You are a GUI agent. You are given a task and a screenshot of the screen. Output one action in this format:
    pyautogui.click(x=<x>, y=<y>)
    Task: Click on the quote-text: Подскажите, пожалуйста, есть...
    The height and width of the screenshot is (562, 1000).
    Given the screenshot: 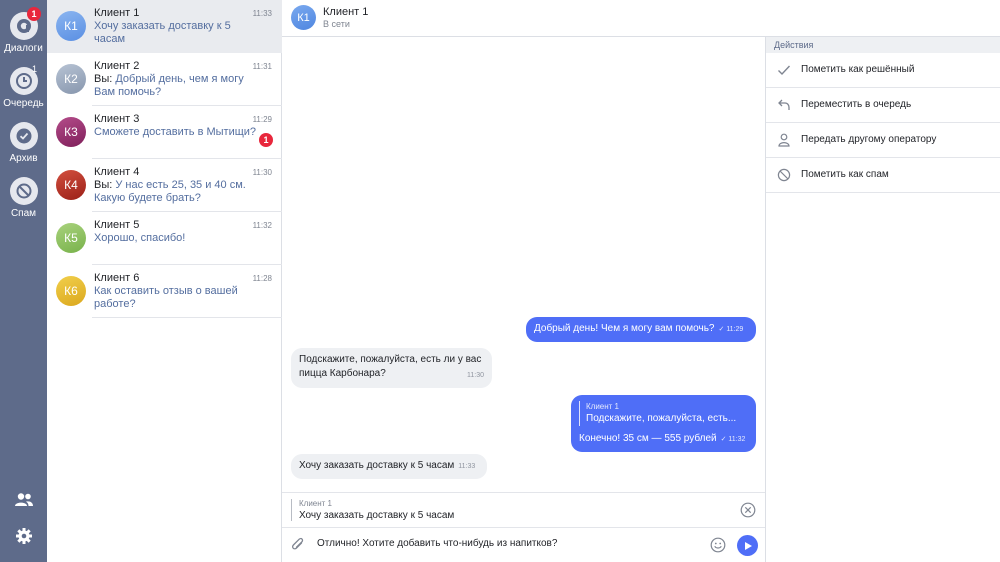 What is the action you would take?
    pyautogui.click(x=661, y=418)
    